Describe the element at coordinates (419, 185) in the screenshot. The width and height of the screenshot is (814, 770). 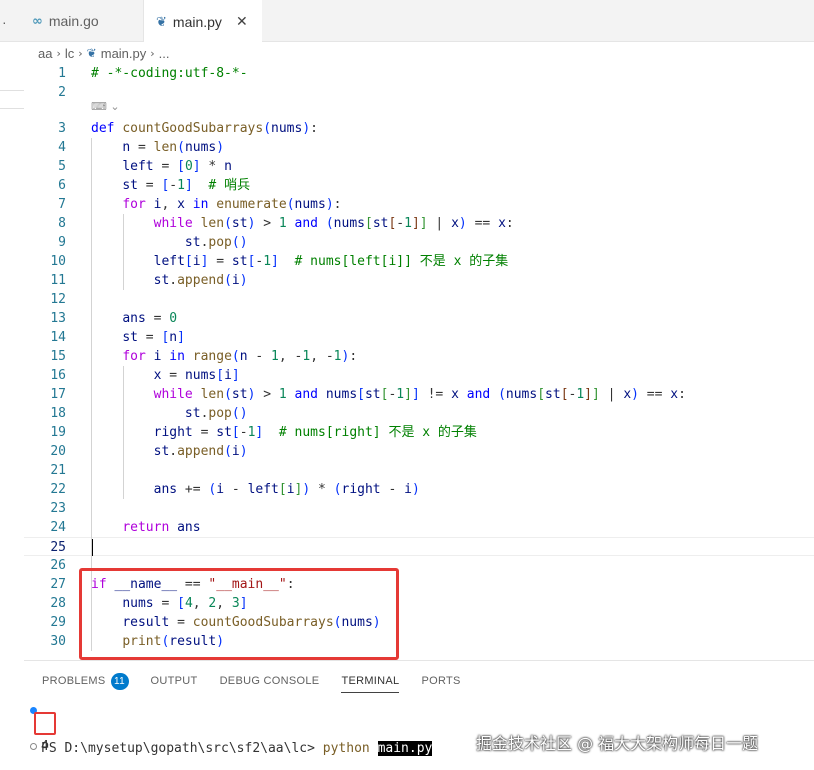
I see `code-line: 6 st = [-1] # 哨兵` at that location.